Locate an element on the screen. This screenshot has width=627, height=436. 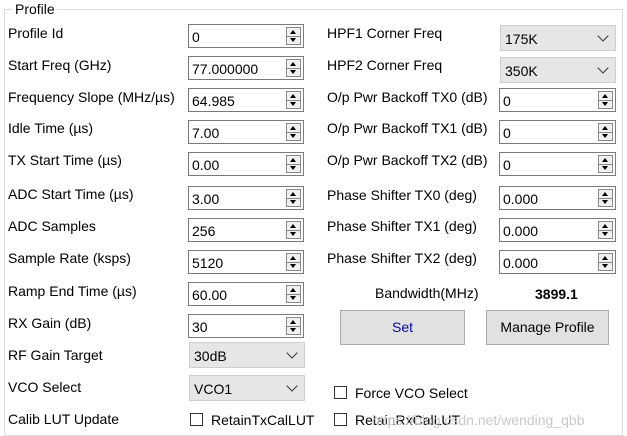
retain-tx-cal-lut-checkbox is located at coordinates (196, 419).